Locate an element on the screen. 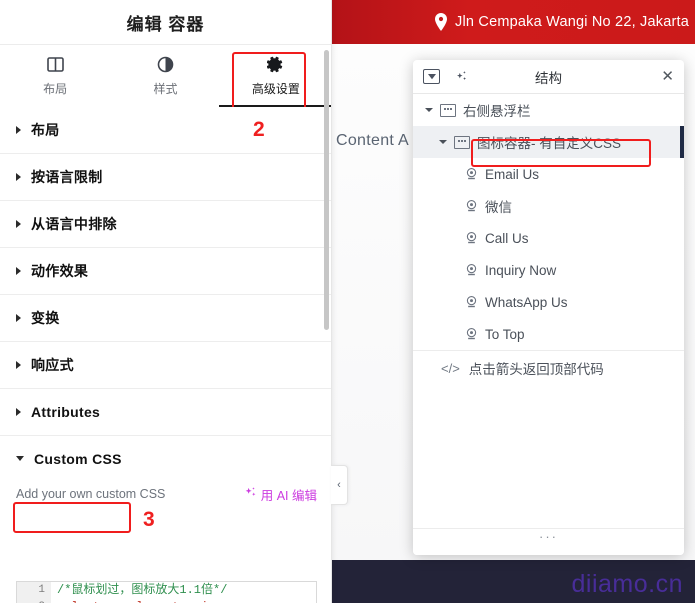  site-address-text: Jln Cempaka Wangi No 22, Jakarta is located at coordinates (572, 22).